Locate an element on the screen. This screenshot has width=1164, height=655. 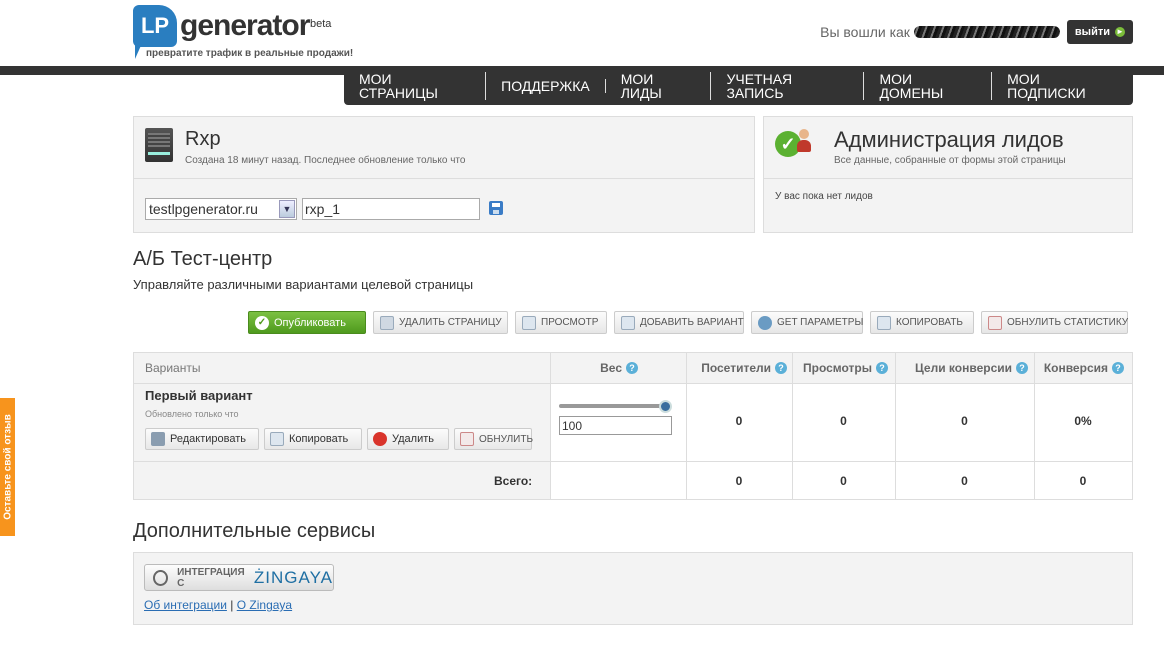
delete-page-button: УДАЛИТЬ СТРАНИЦУ is located at coordinates (440, 322).